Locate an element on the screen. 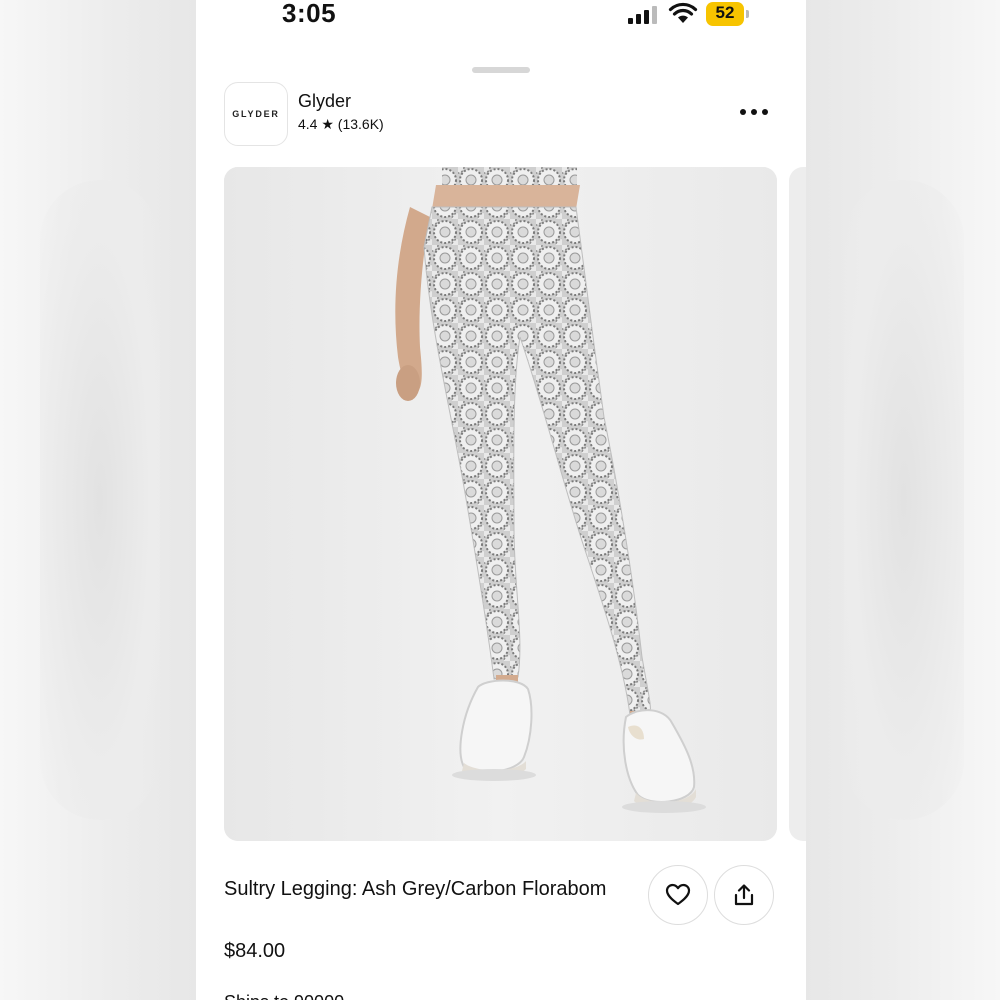 This screenshot has width=1000, height=1000. sheet-grabber-handle is located at coordinates (501, 70).